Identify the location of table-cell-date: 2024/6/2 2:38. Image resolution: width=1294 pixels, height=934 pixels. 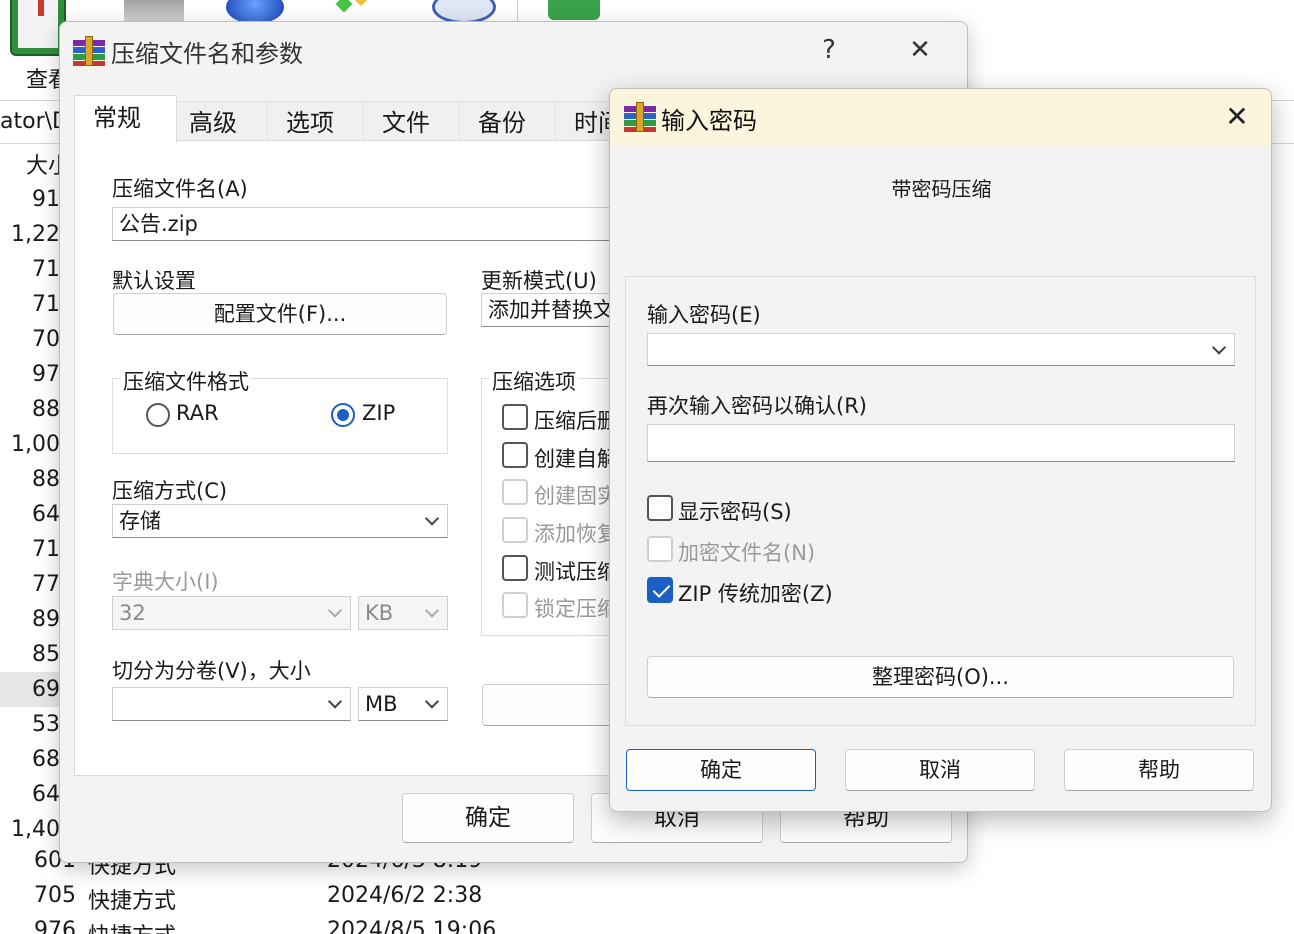
(405, 895).